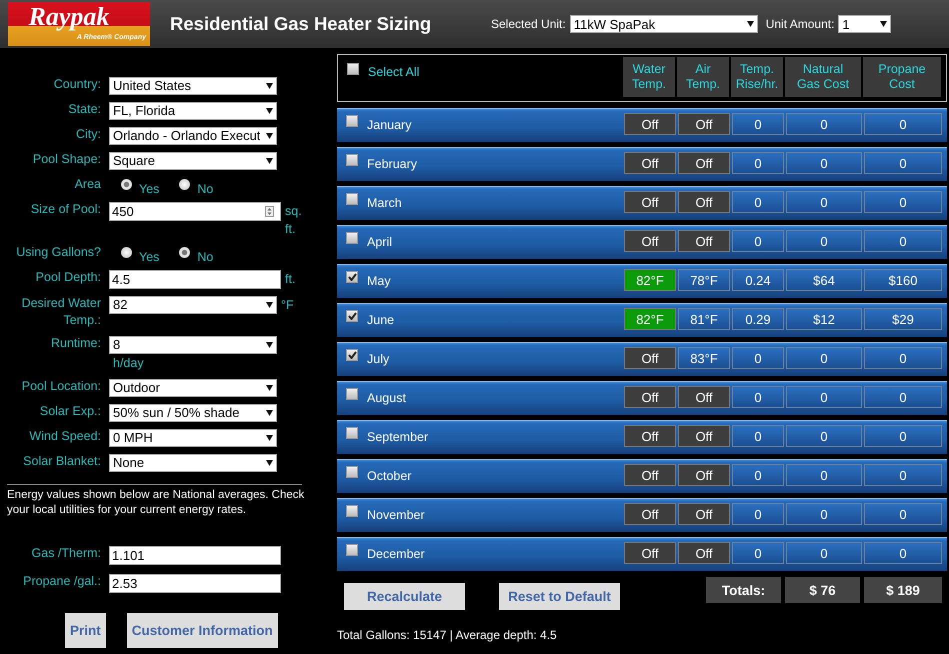 This screenshot has width=949, height=654. I want to click on reset-button: Reset to Default, so click(559, 596).